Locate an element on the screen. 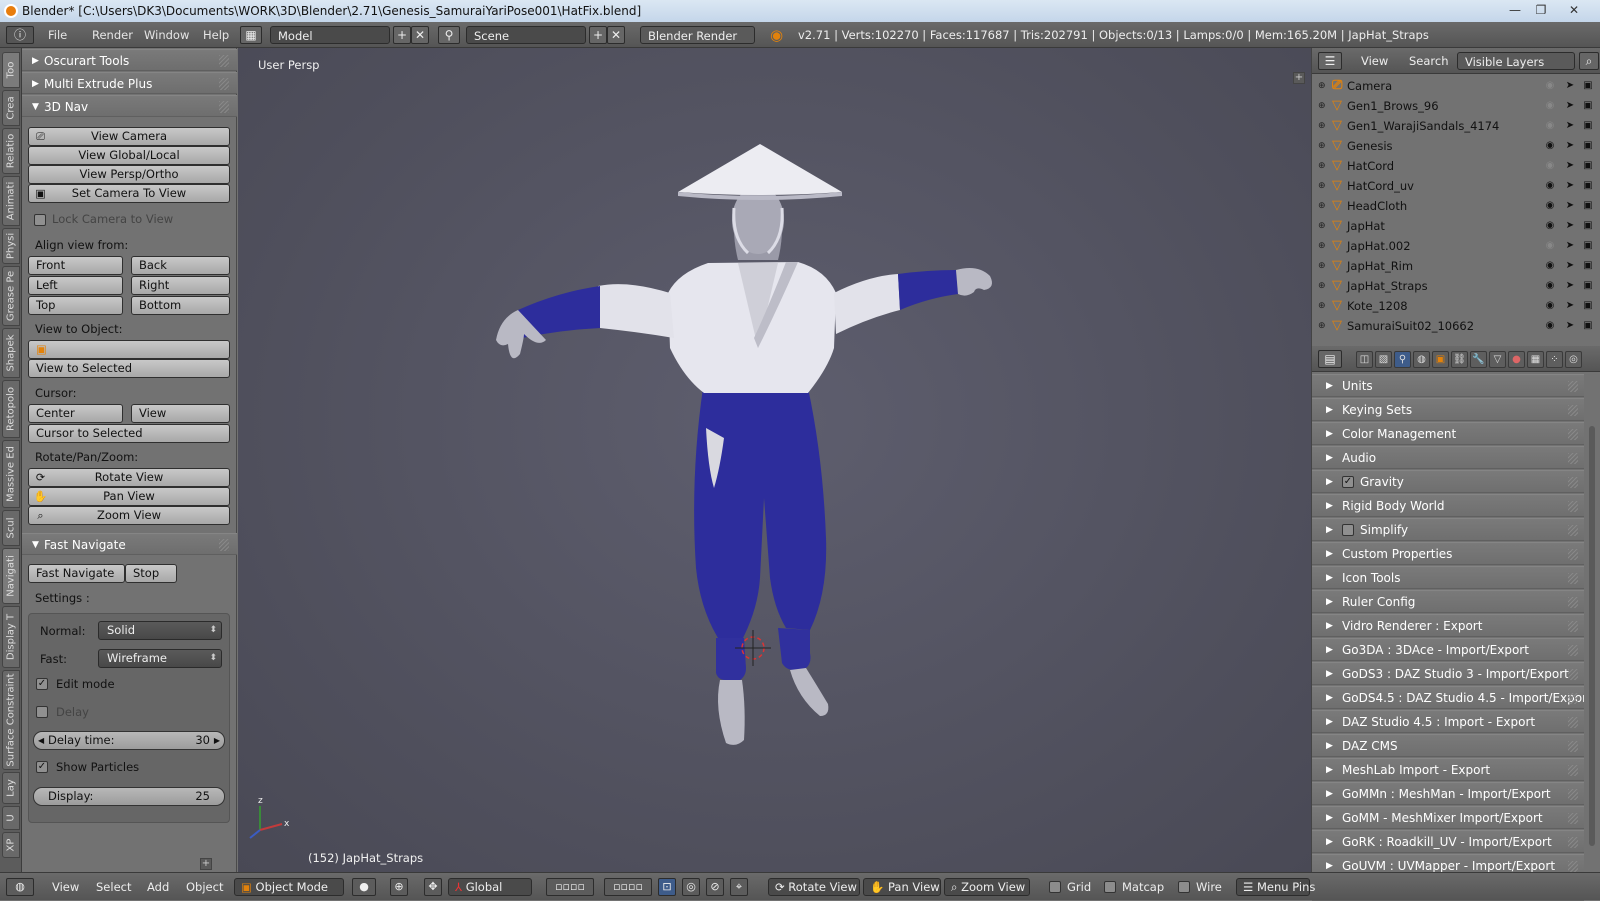 The height and width of the screenshot is (901, 1600). panel-meshlab-import-export: ▶ MeshLab Import - Export is located at coordinates (1448, 769).